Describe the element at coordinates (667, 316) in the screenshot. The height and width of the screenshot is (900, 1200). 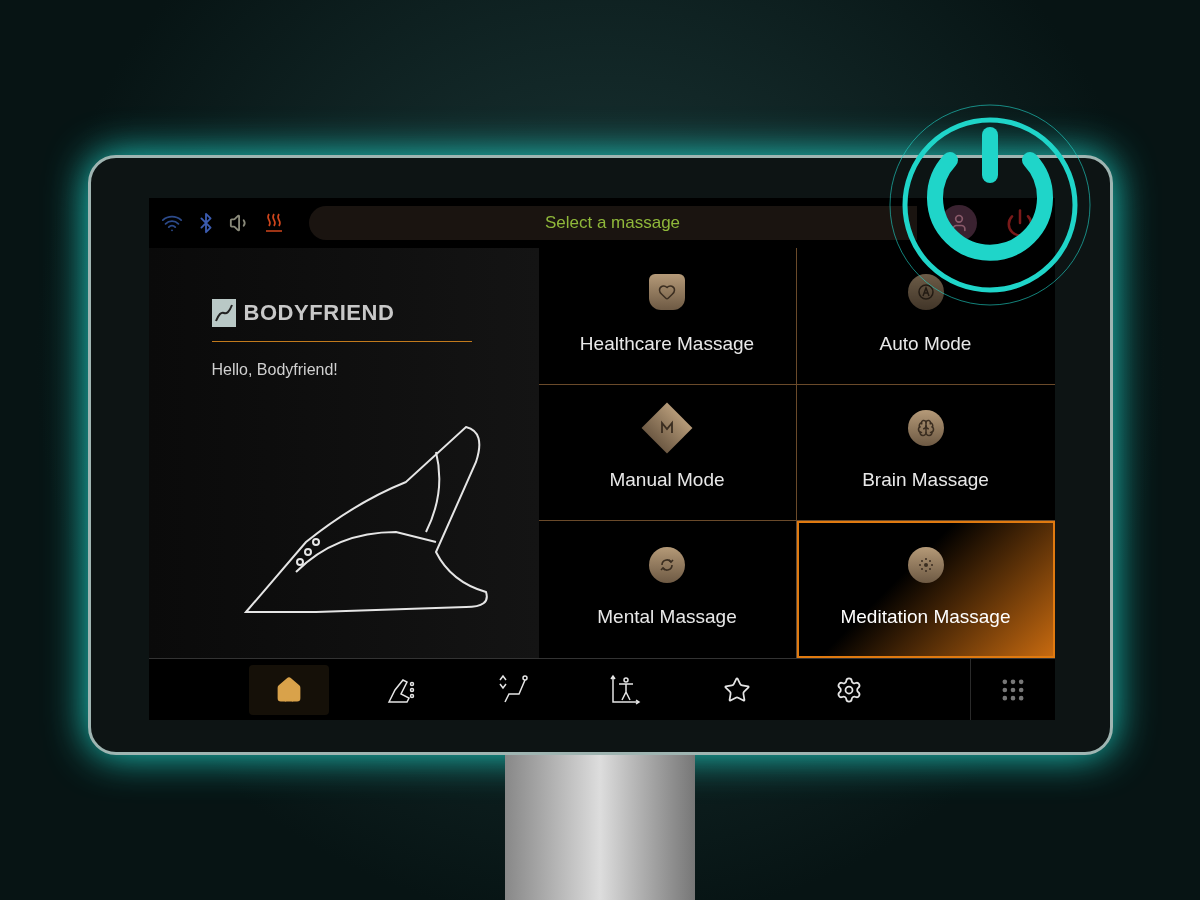
I see `massage-tile: Healthcare Massage` at that location.